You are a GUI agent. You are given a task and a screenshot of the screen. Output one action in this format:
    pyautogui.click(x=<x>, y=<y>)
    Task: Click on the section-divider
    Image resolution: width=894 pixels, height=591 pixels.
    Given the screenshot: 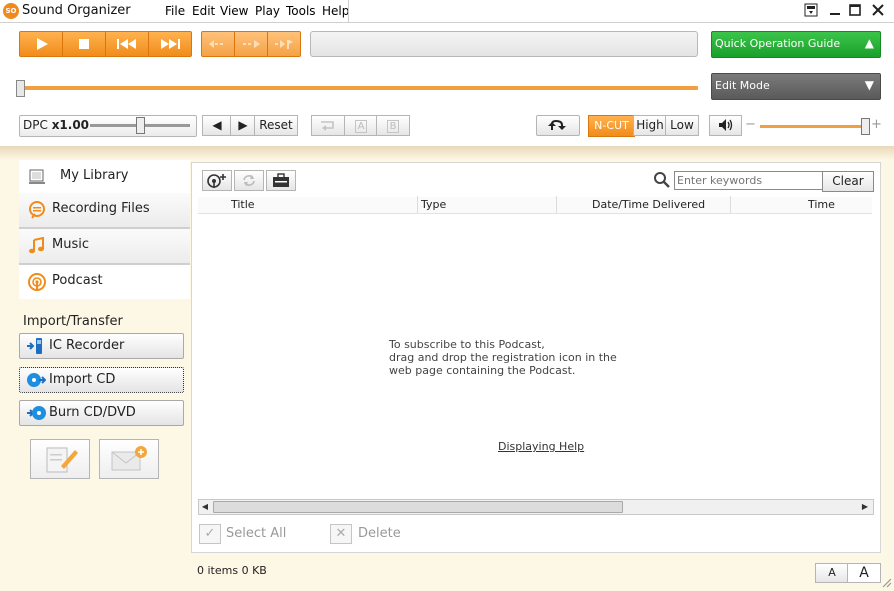 What is the action you would take?
    pyautogui.click(x=447, y=153)
    